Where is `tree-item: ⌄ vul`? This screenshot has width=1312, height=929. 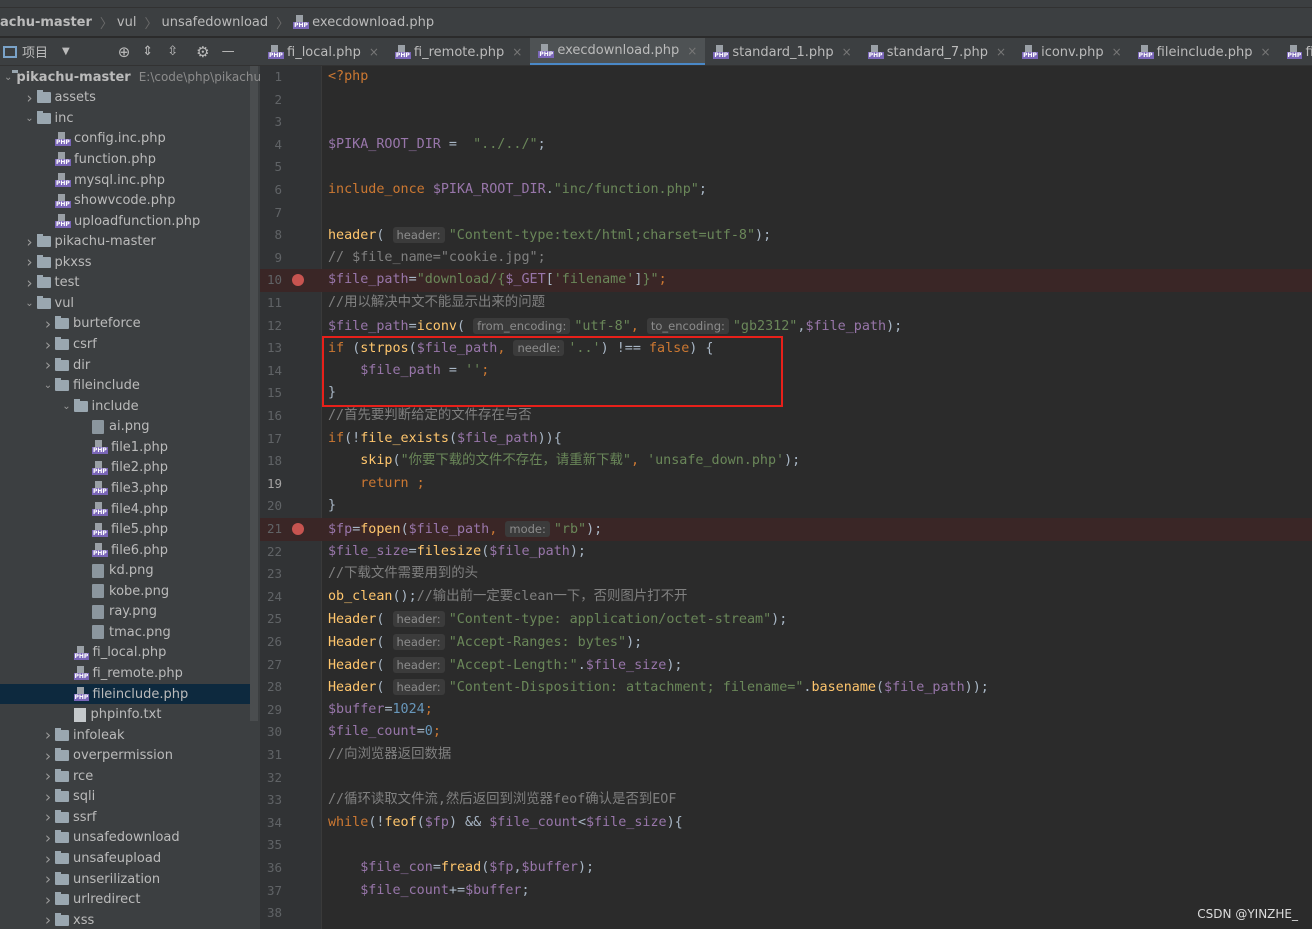
tree-item: ⌄ vul is located at coordinates (125, 303).